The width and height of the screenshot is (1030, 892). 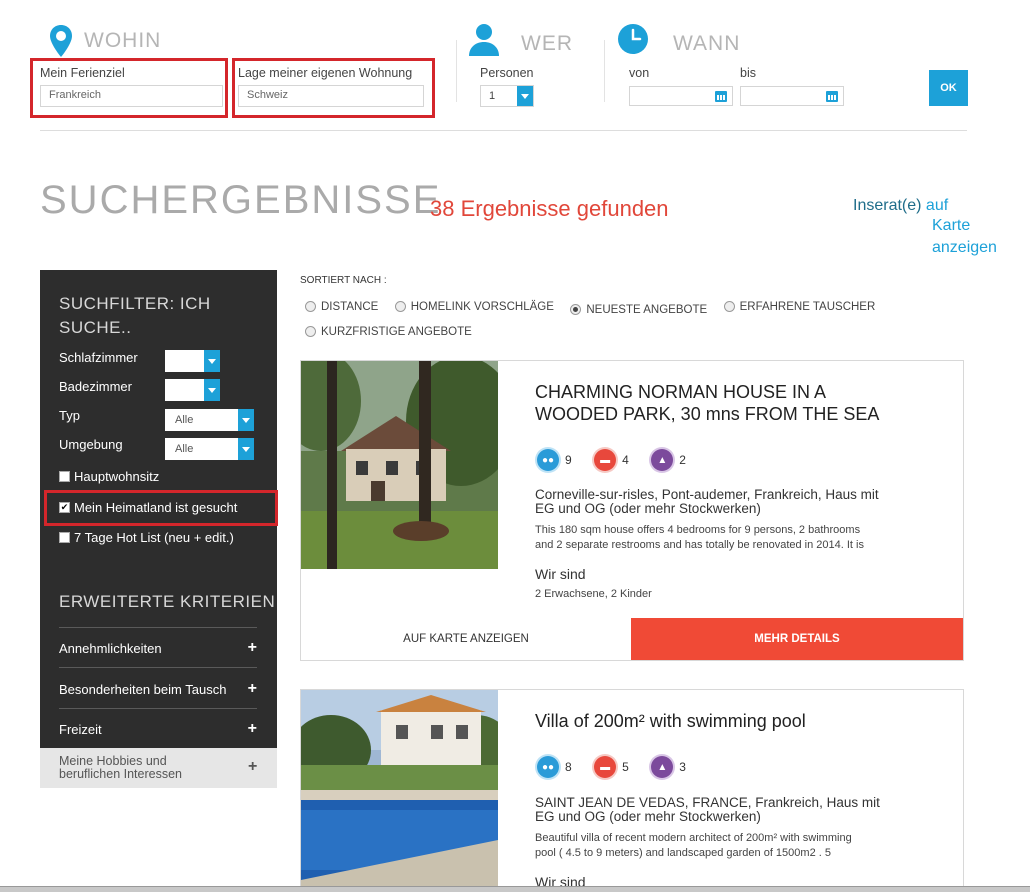 What do you see at coordinates (625, 460) in the screenshot?
I see `bedrooms-count: 4` at bounding box center [625, 460].